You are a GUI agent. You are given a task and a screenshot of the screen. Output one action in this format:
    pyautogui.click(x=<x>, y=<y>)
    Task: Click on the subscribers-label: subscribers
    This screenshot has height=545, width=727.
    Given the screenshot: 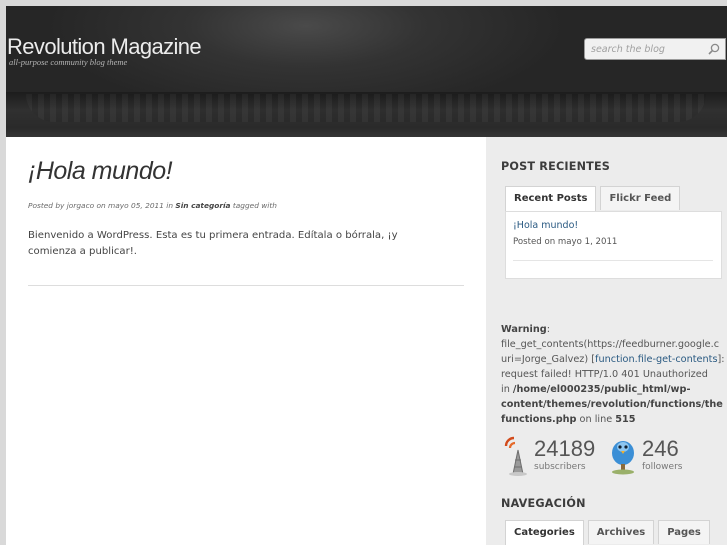 What is the action you would take?
    pyautogui.click(x=560, y=467)
    